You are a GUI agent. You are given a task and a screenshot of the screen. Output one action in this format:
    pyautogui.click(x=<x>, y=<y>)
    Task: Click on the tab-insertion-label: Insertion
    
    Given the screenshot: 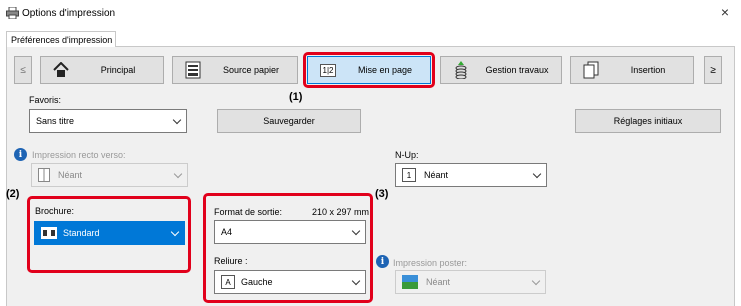 What is the action you would take?
    pyautogui.click(x=648, y=70)
    